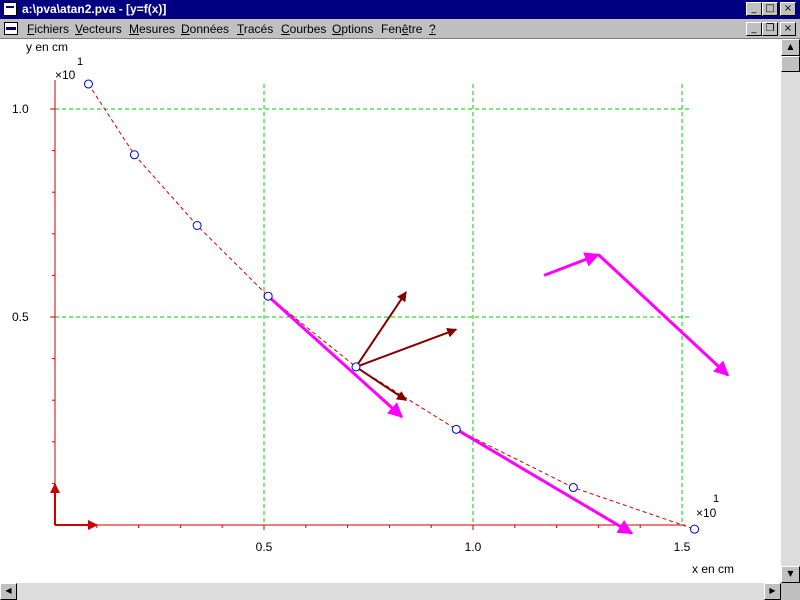 The width and height of the screenshot is (800, 600). Describe the element at coordinates (8, 591) in the screenshot. I see `scroll-left-button: ◀` at that location.